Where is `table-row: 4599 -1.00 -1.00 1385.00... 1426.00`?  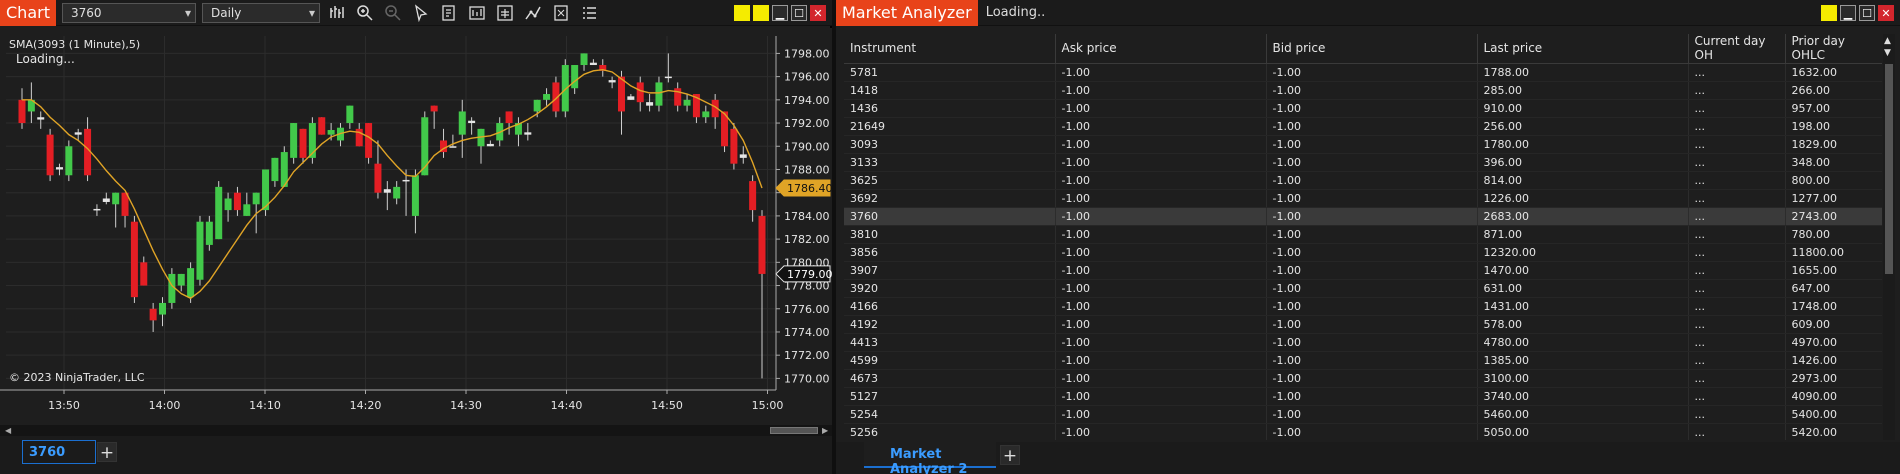 table-row: 4599 -1.00 -1.00 1385.00... 1426.00 is located at coordinates (1363, 360).